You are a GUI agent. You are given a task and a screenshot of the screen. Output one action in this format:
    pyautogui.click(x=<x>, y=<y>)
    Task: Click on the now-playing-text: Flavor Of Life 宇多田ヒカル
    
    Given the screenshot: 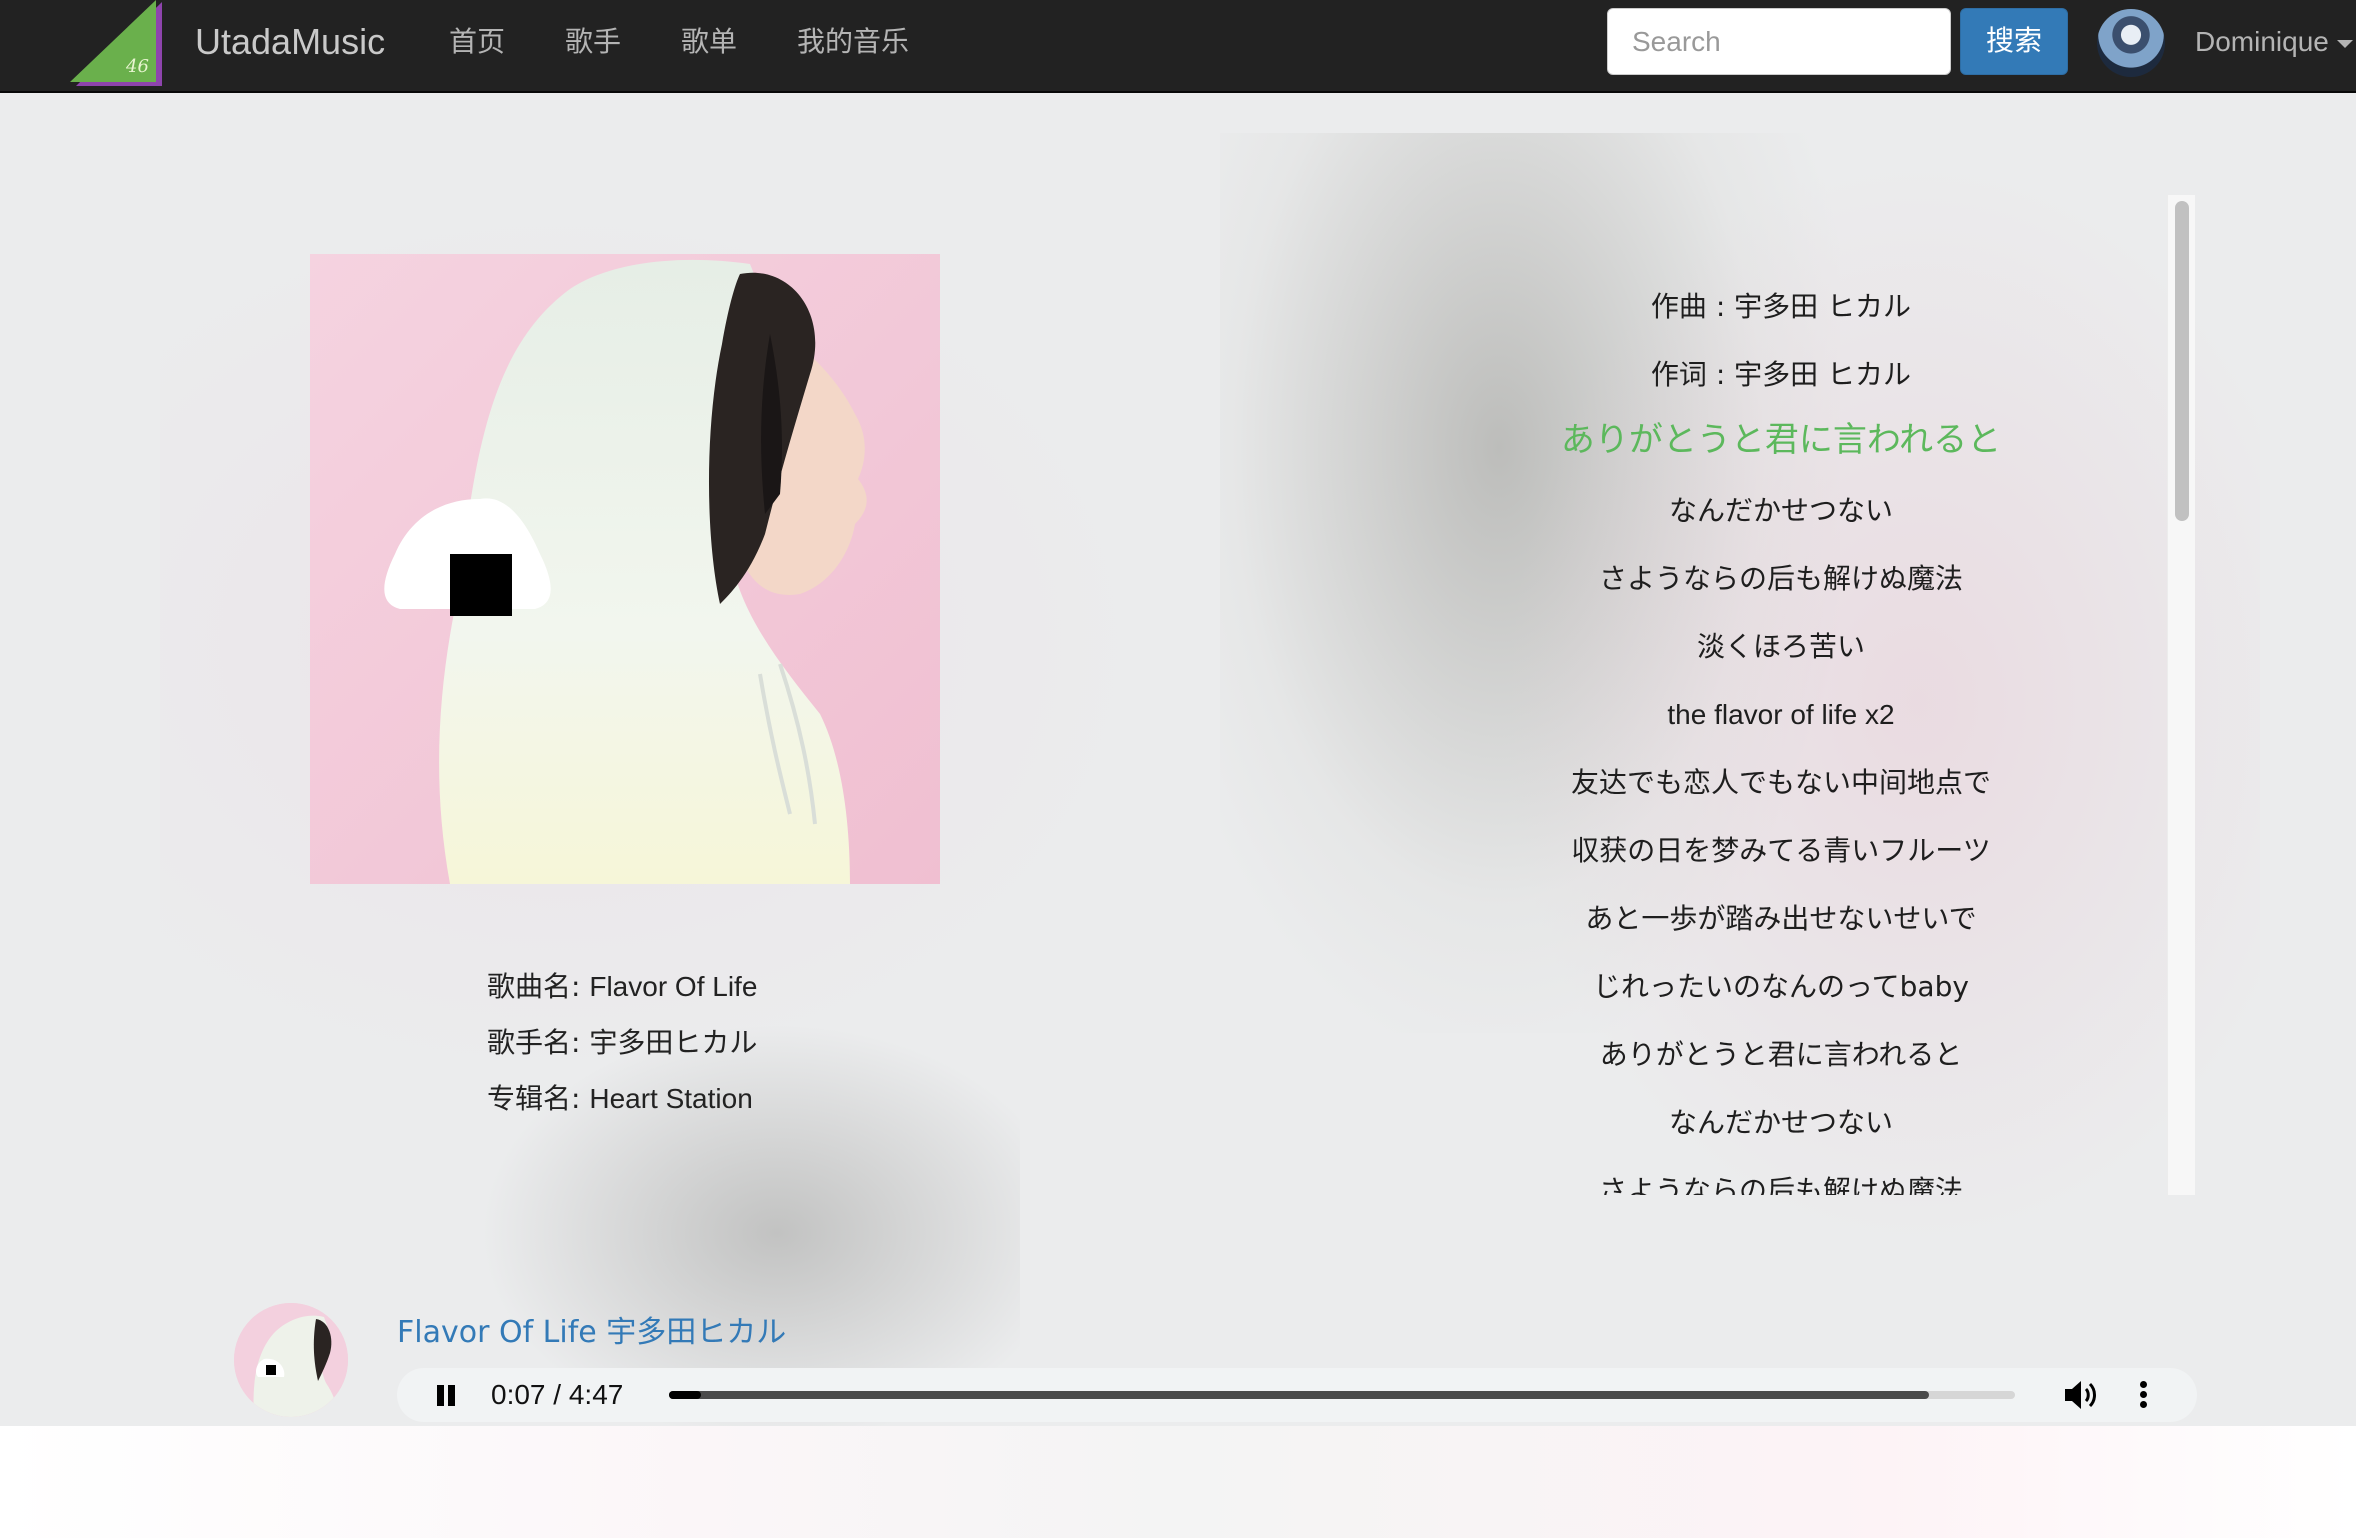 What is the action you would take?
    pyautogui.click(x=591, y=1333)
    